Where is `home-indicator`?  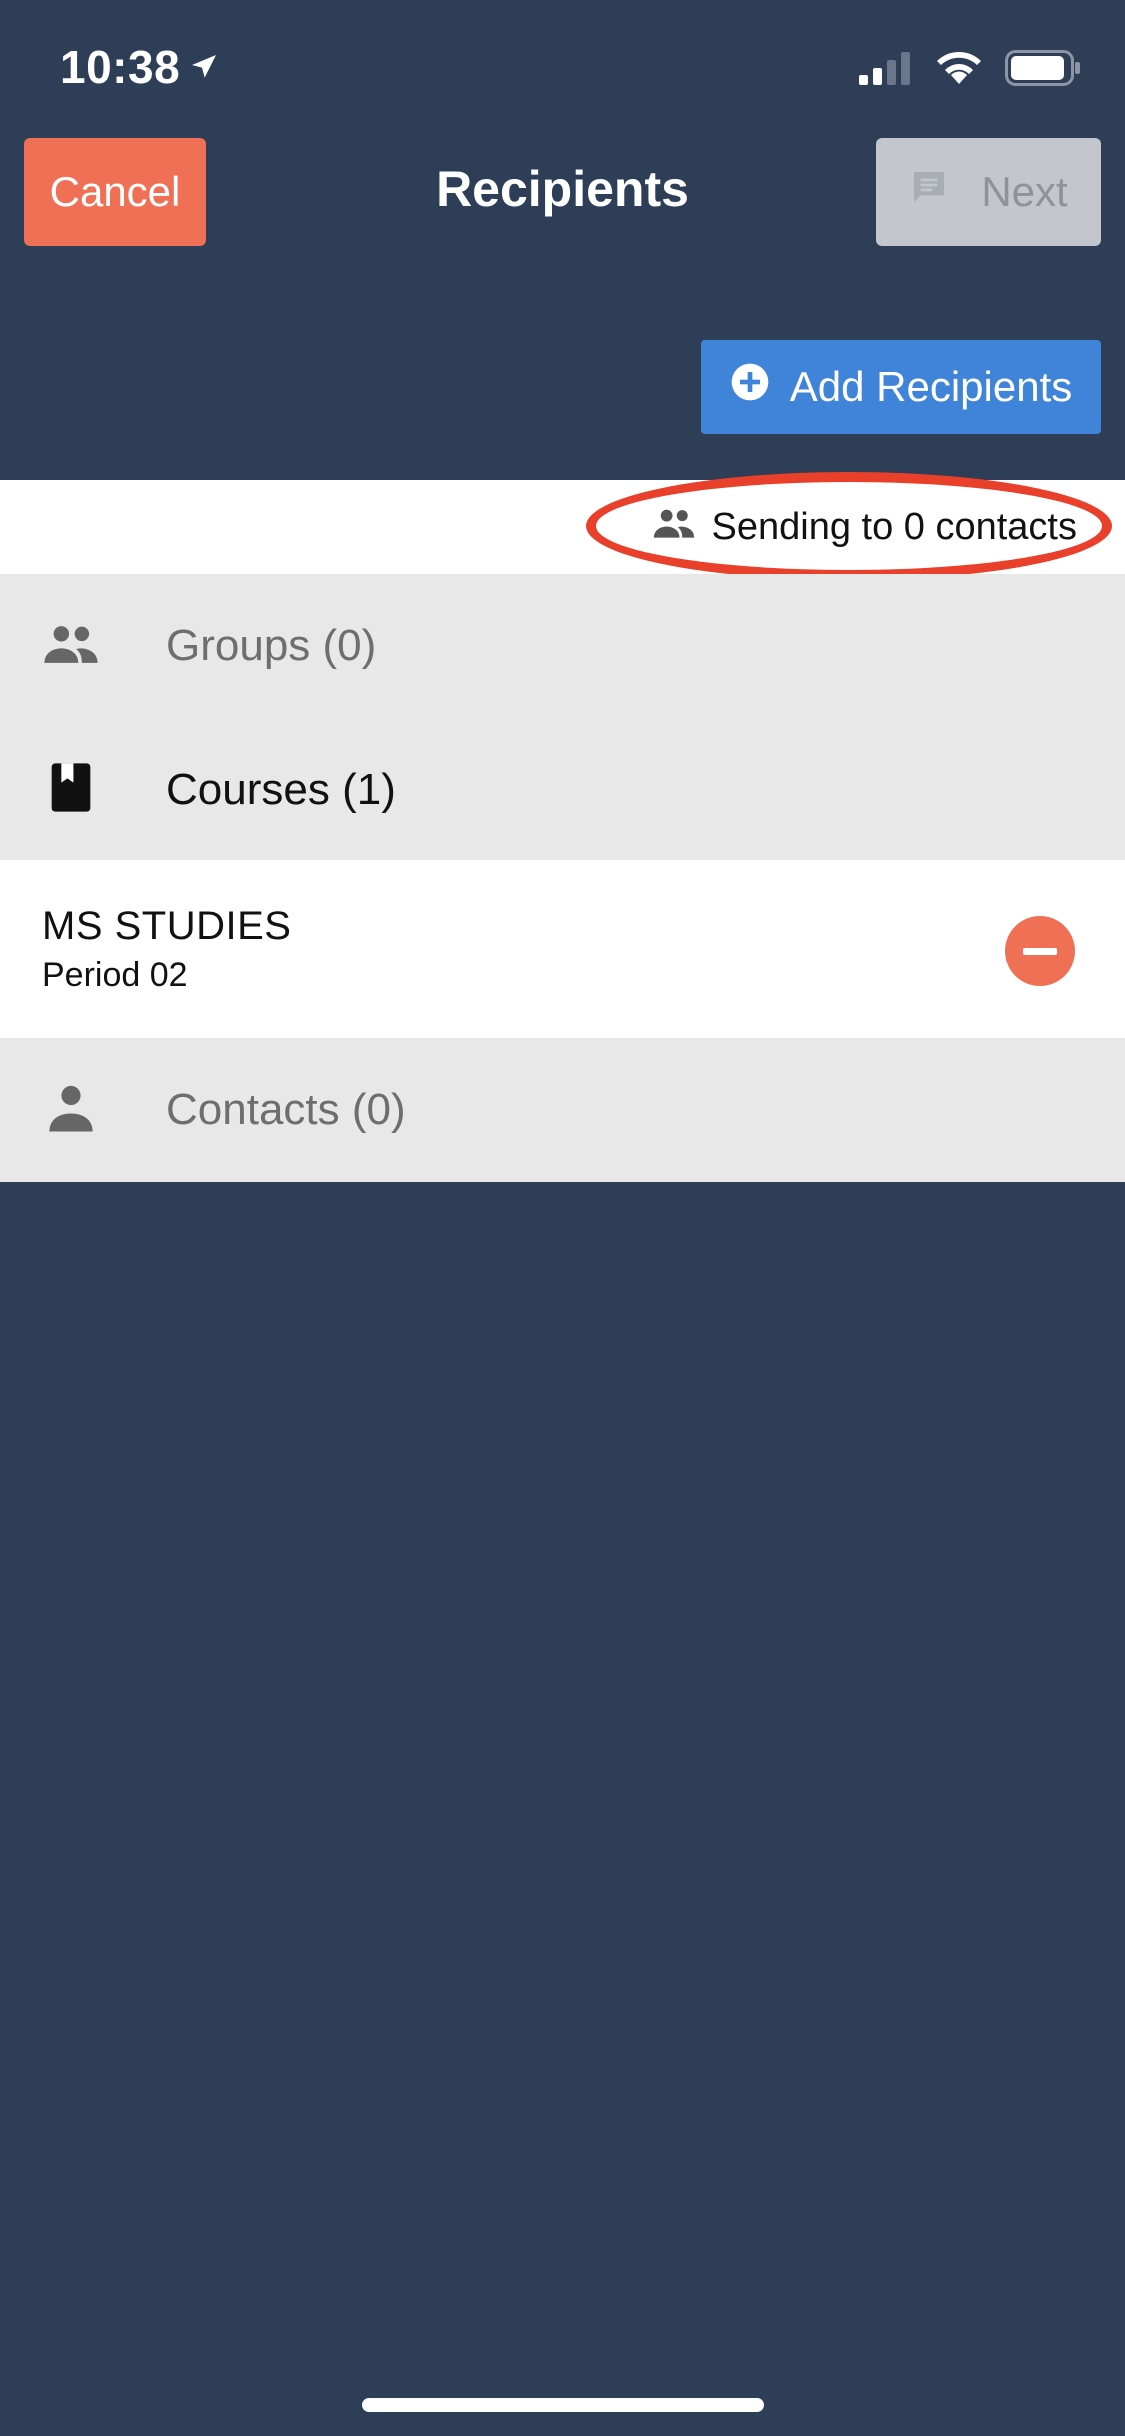 home-indicator is located at coordinates (563, 2405).